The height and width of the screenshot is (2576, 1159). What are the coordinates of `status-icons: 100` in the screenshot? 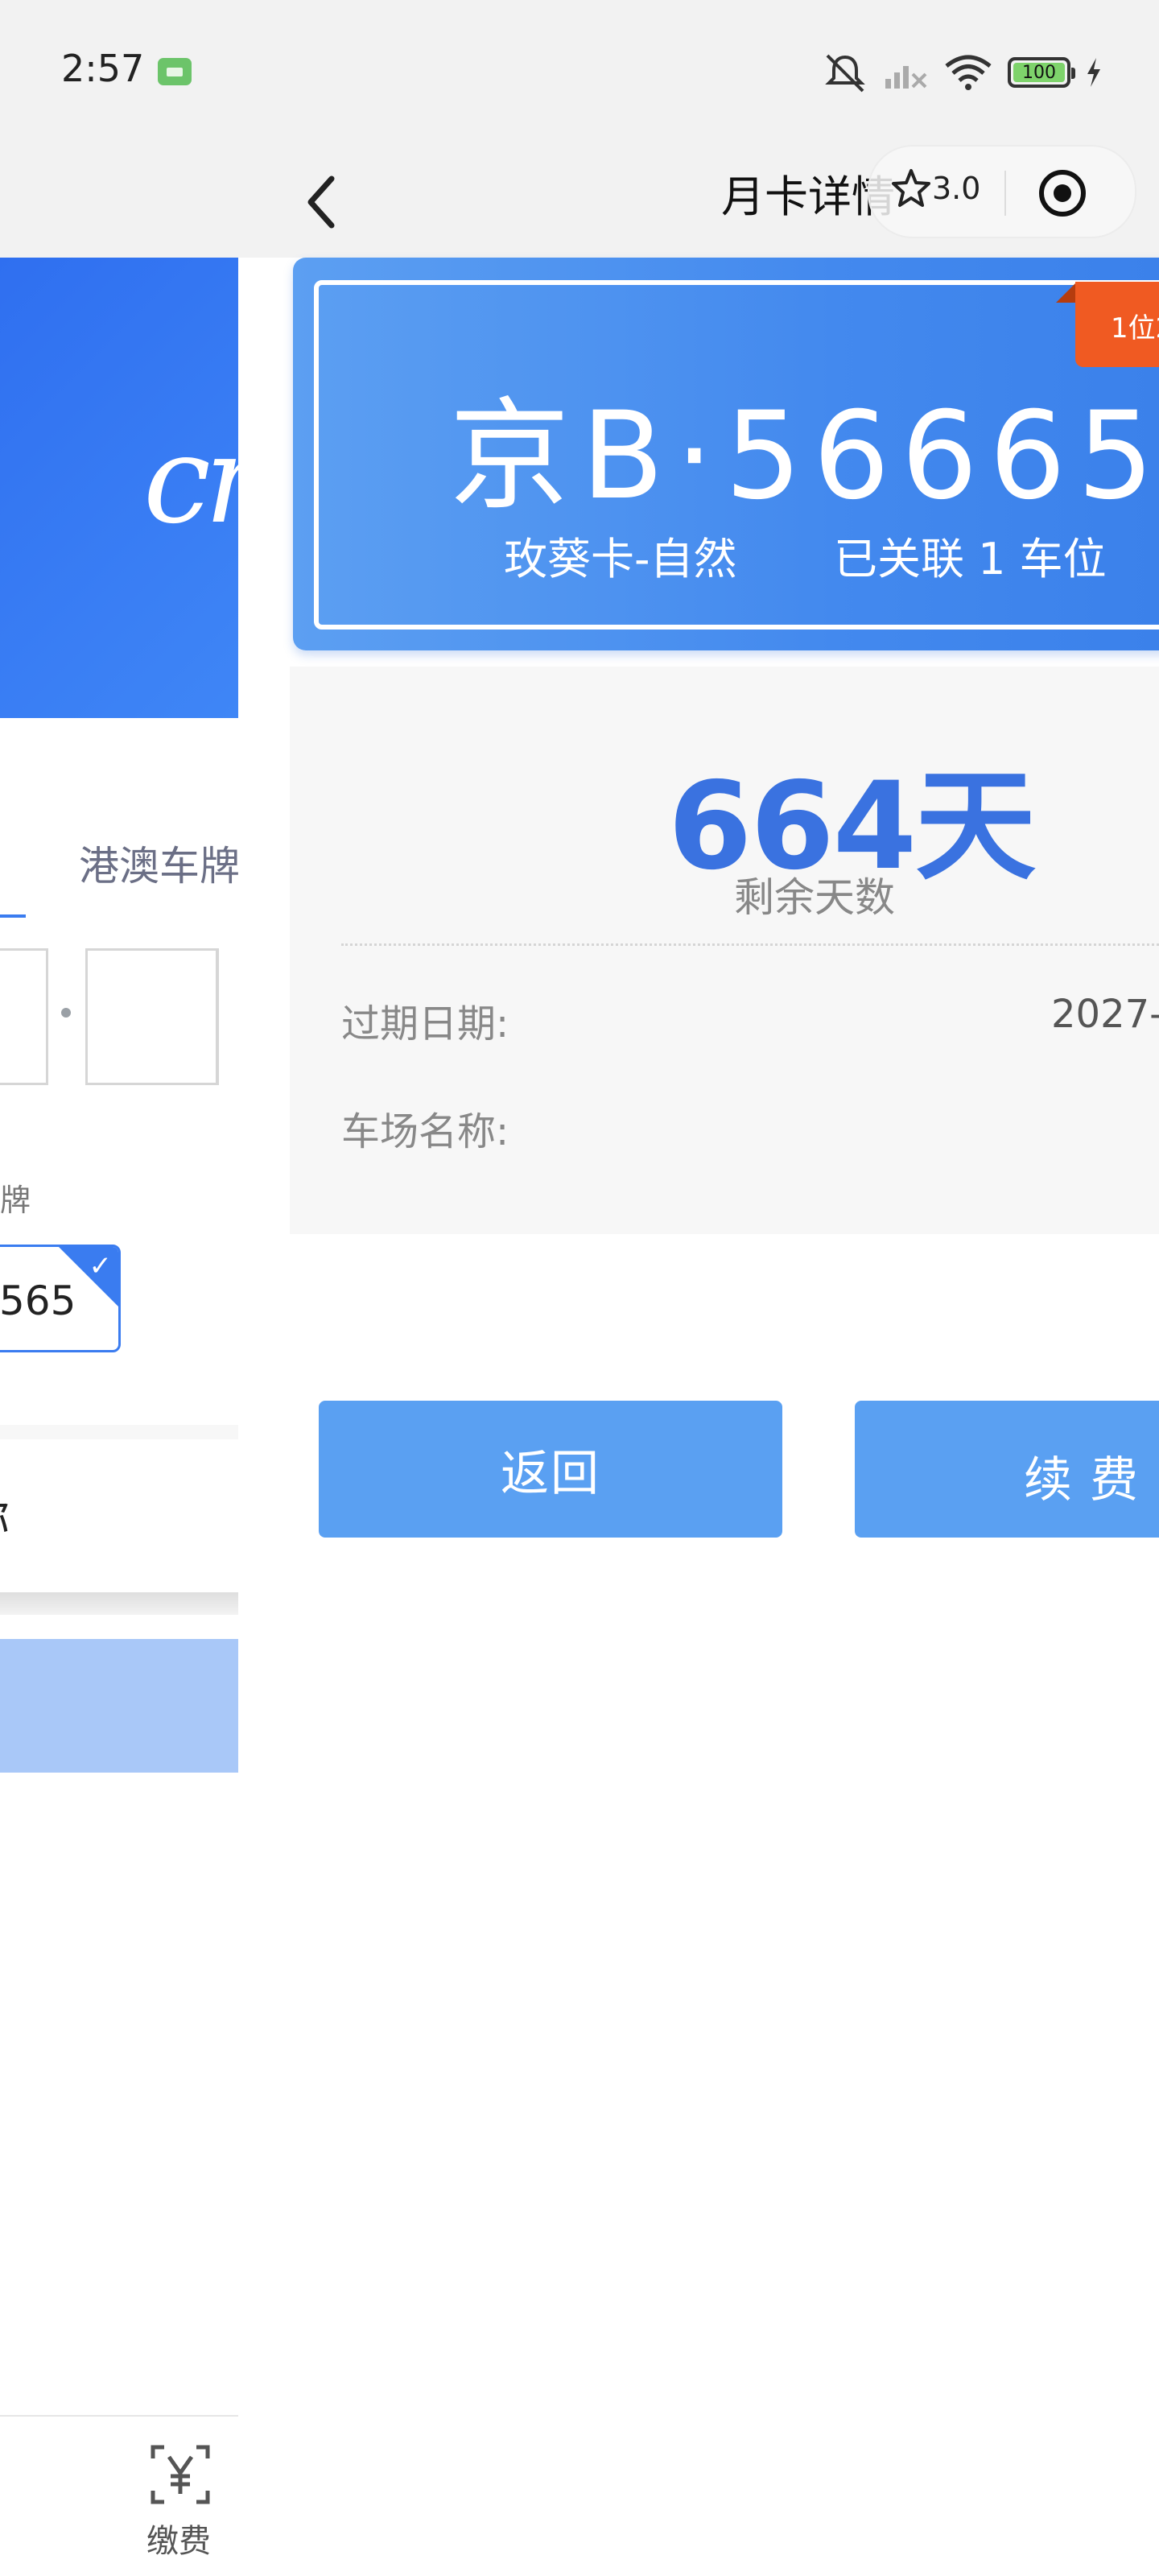 It's located at (962, 72).